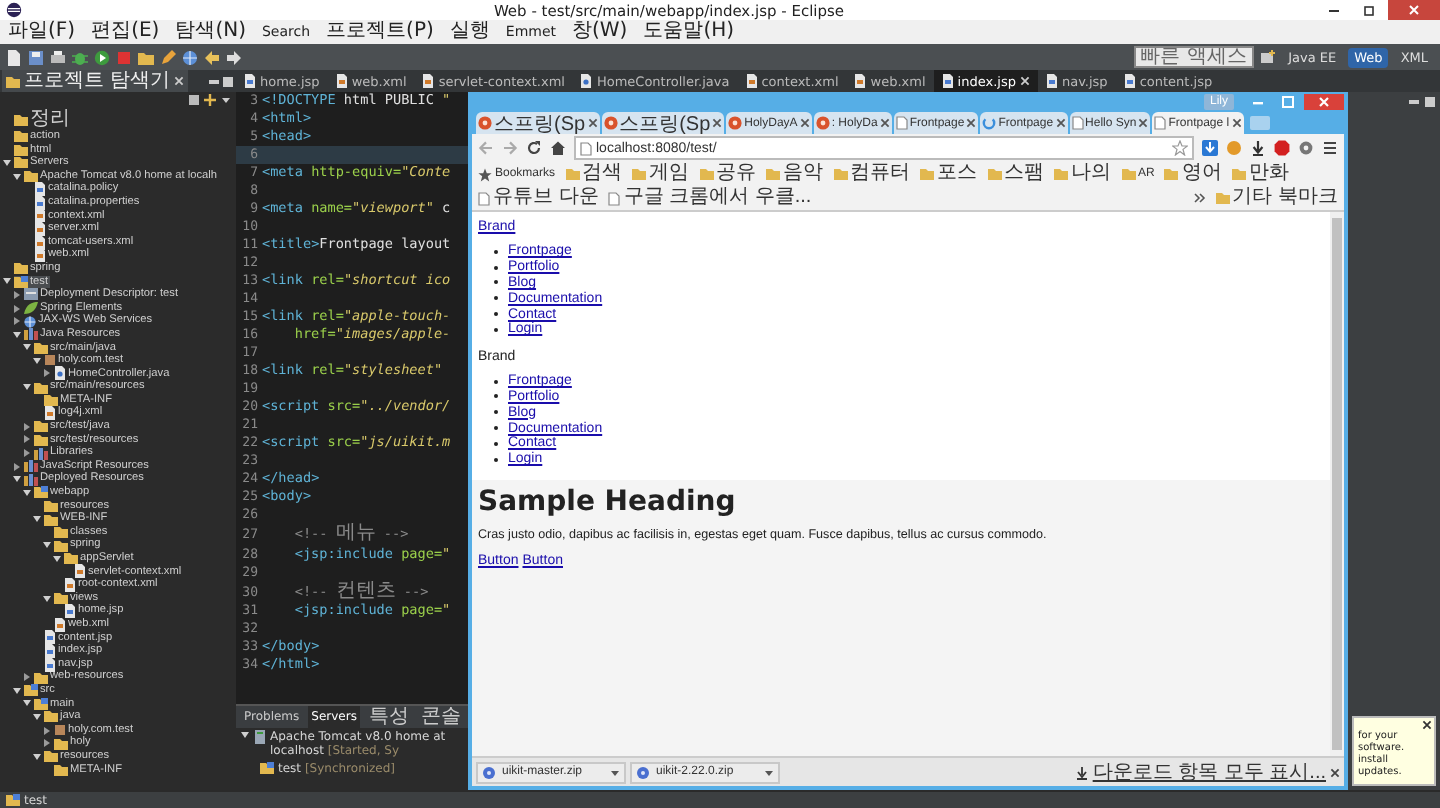 The height and width of the screenshot is (808, 1440). I want to click on menu-item: 프로젝트(P), so click(380, 32).